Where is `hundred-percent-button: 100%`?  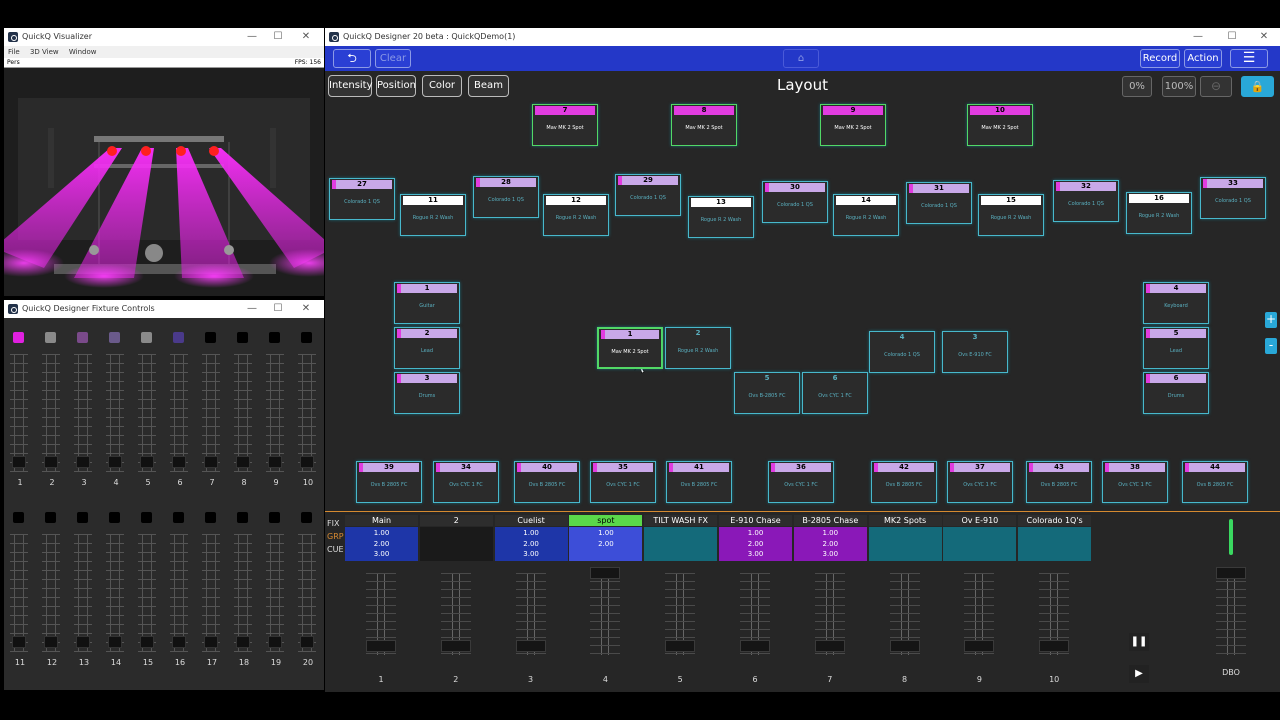 hundred-percent-button: 100% is located at coordinates (1179, 86).